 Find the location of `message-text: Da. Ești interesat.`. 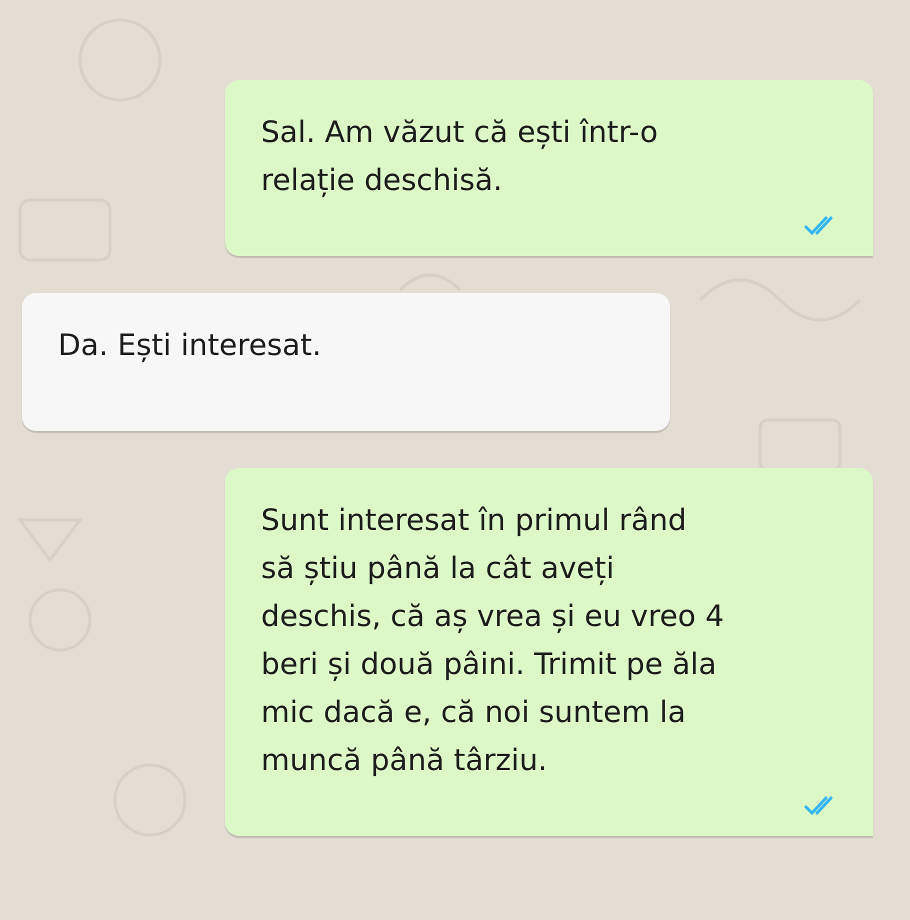

message-text: Da. Ești interesat. is located at coordinates (190, 345).